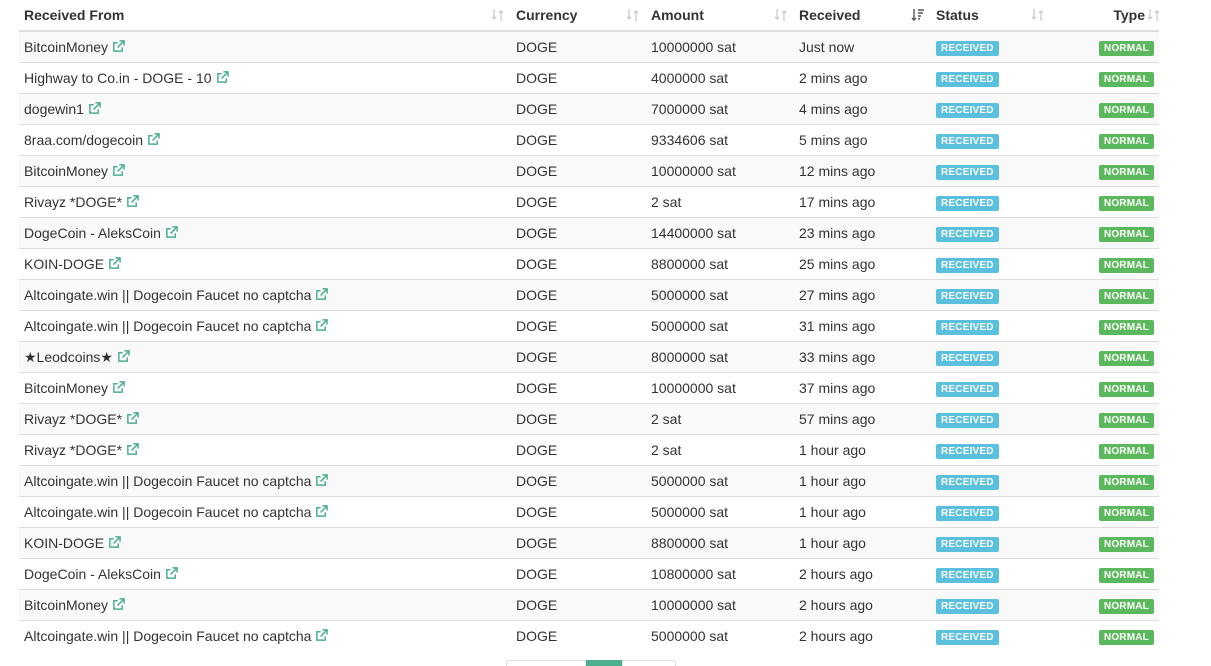  I want to click on pagination-prev-button, so click(546, 663).